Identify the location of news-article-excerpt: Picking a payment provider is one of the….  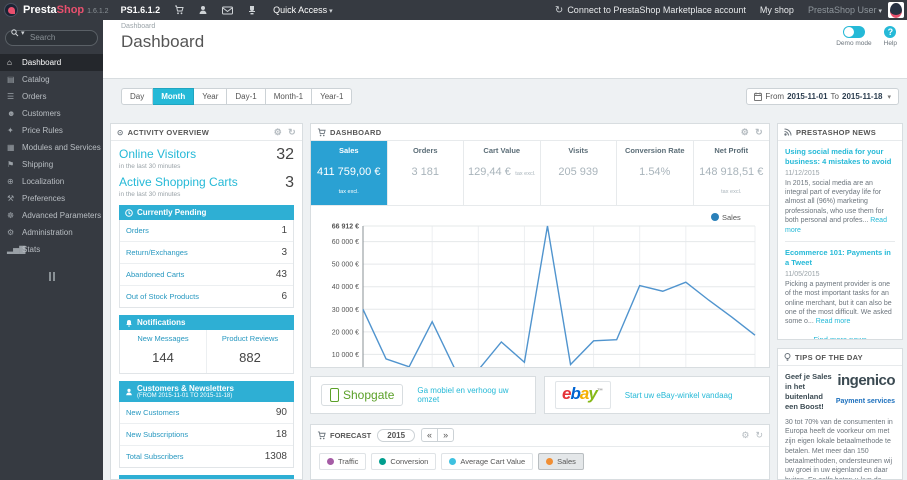
(838, 303).